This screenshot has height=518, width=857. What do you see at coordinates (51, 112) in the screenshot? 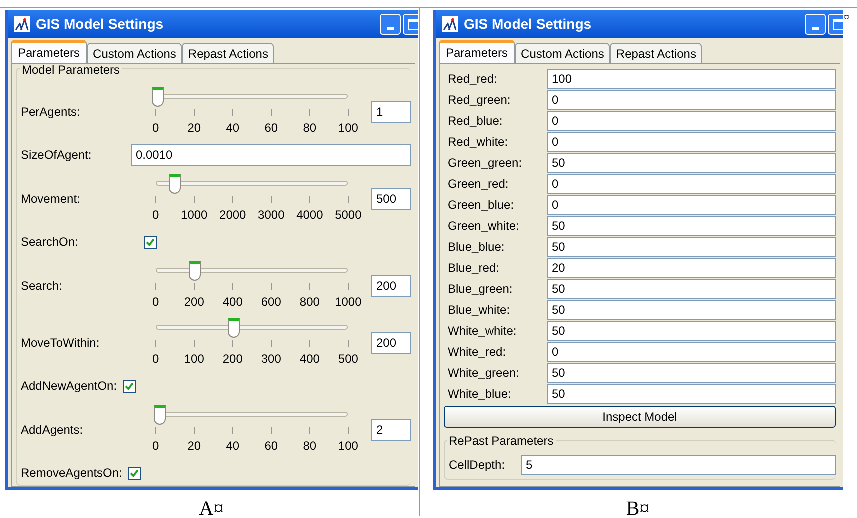
I see `parameter-label: PerAgents:` at bounding box center [51, 112].